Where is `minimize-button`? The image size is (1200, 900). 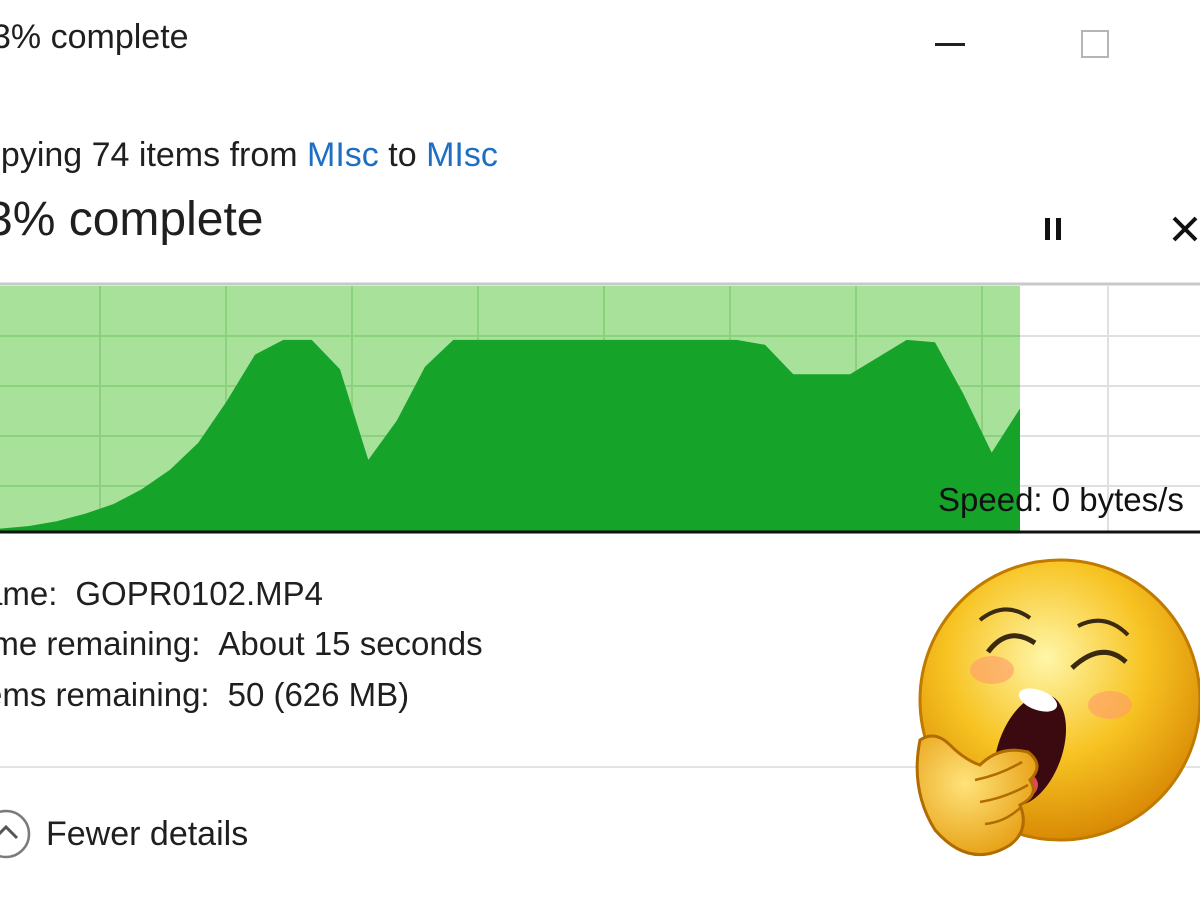
minimize-button is located at coordinates (950, 44).